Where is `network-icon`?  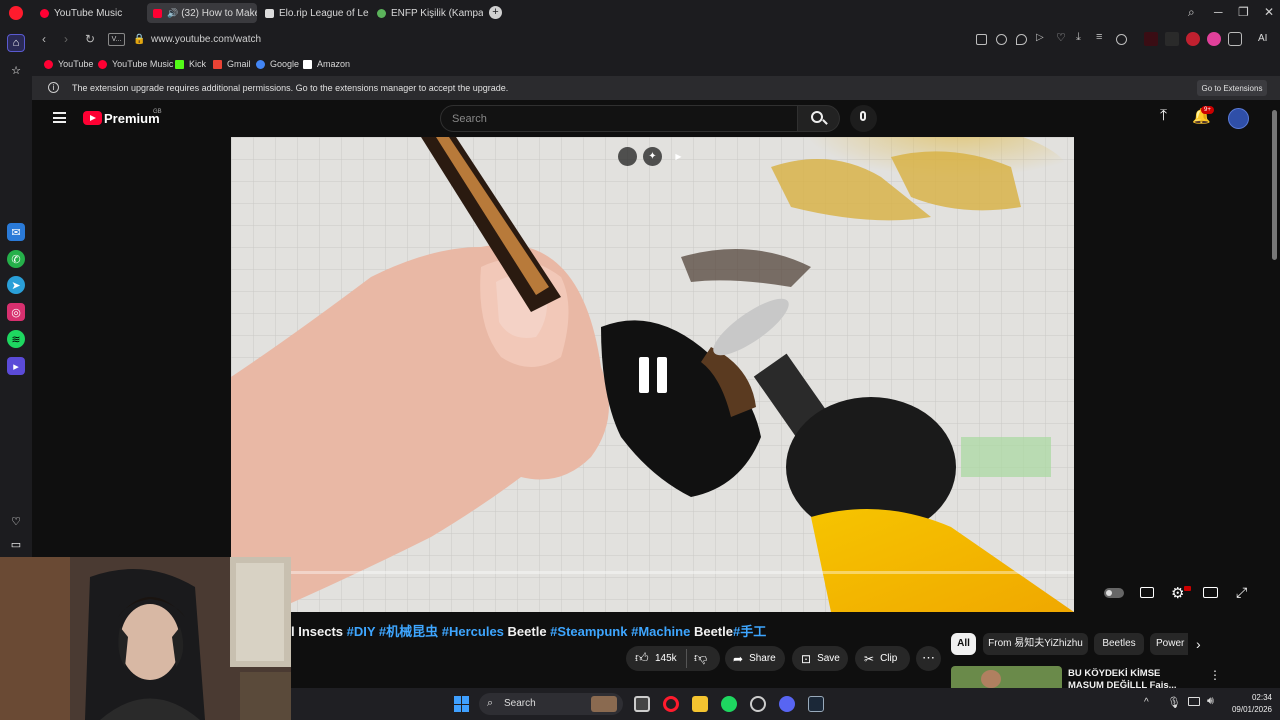 network-icon is located at coordinates (1194, 701).